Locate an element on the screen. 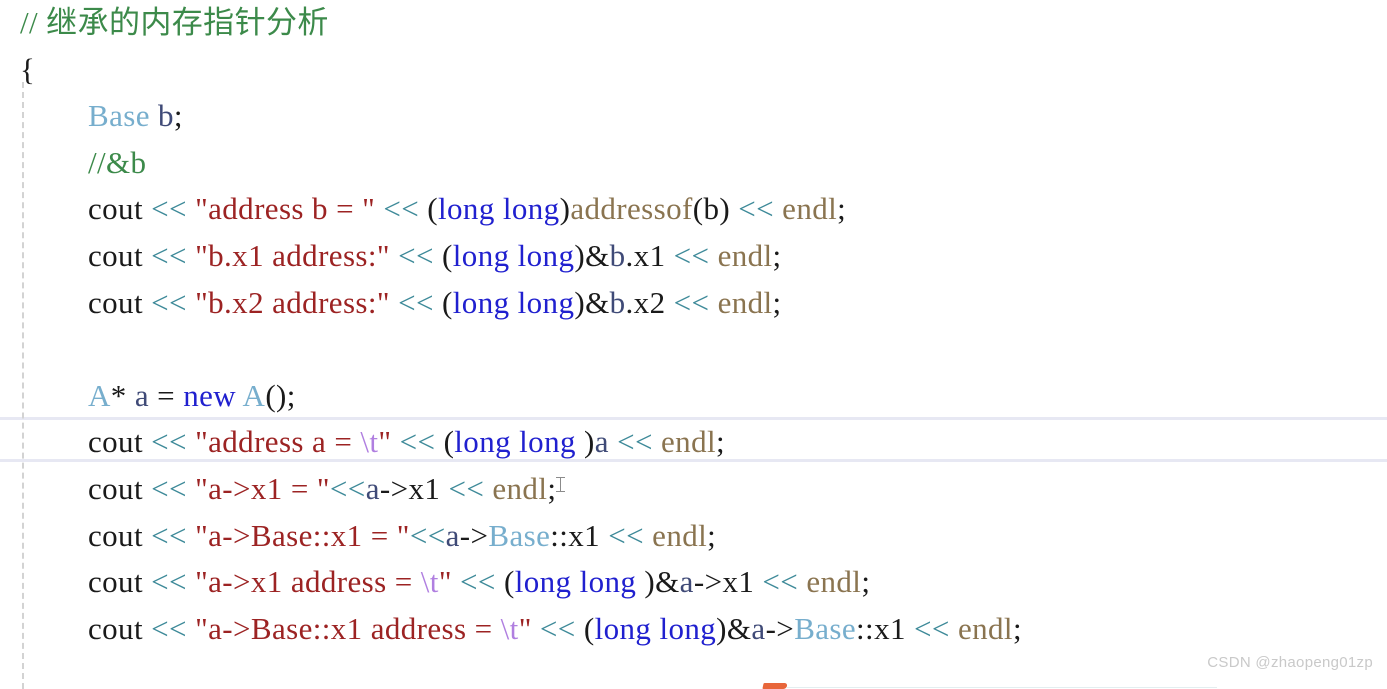  code-line: A* a = new A(); is located at coordinates (693, 396).